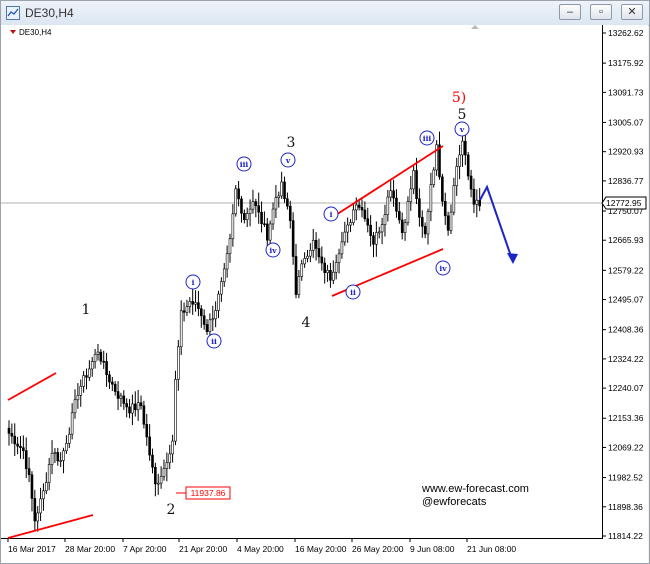 The height and width of the screenshot is (564, 650). Describe the element at coordinates (35, 32) in the screenshot. I see `symbol-label: DE30,H4` at that location.